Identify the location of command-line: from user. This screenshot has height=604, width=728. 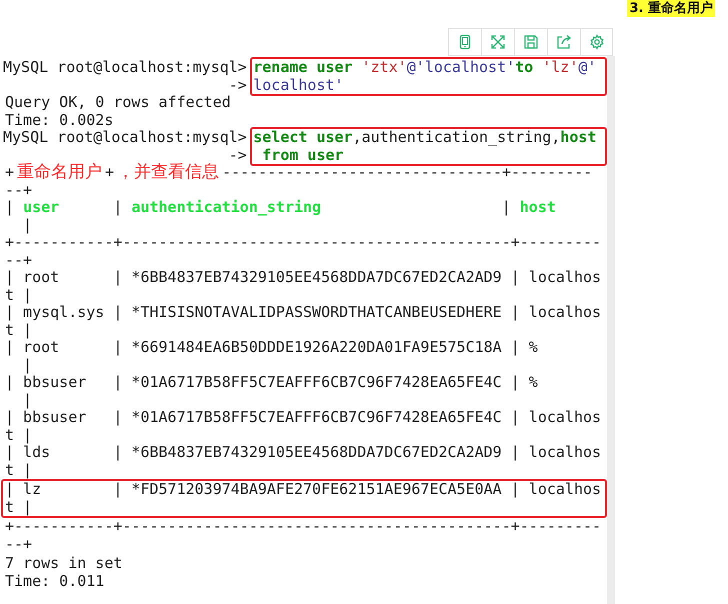
(303, 155).